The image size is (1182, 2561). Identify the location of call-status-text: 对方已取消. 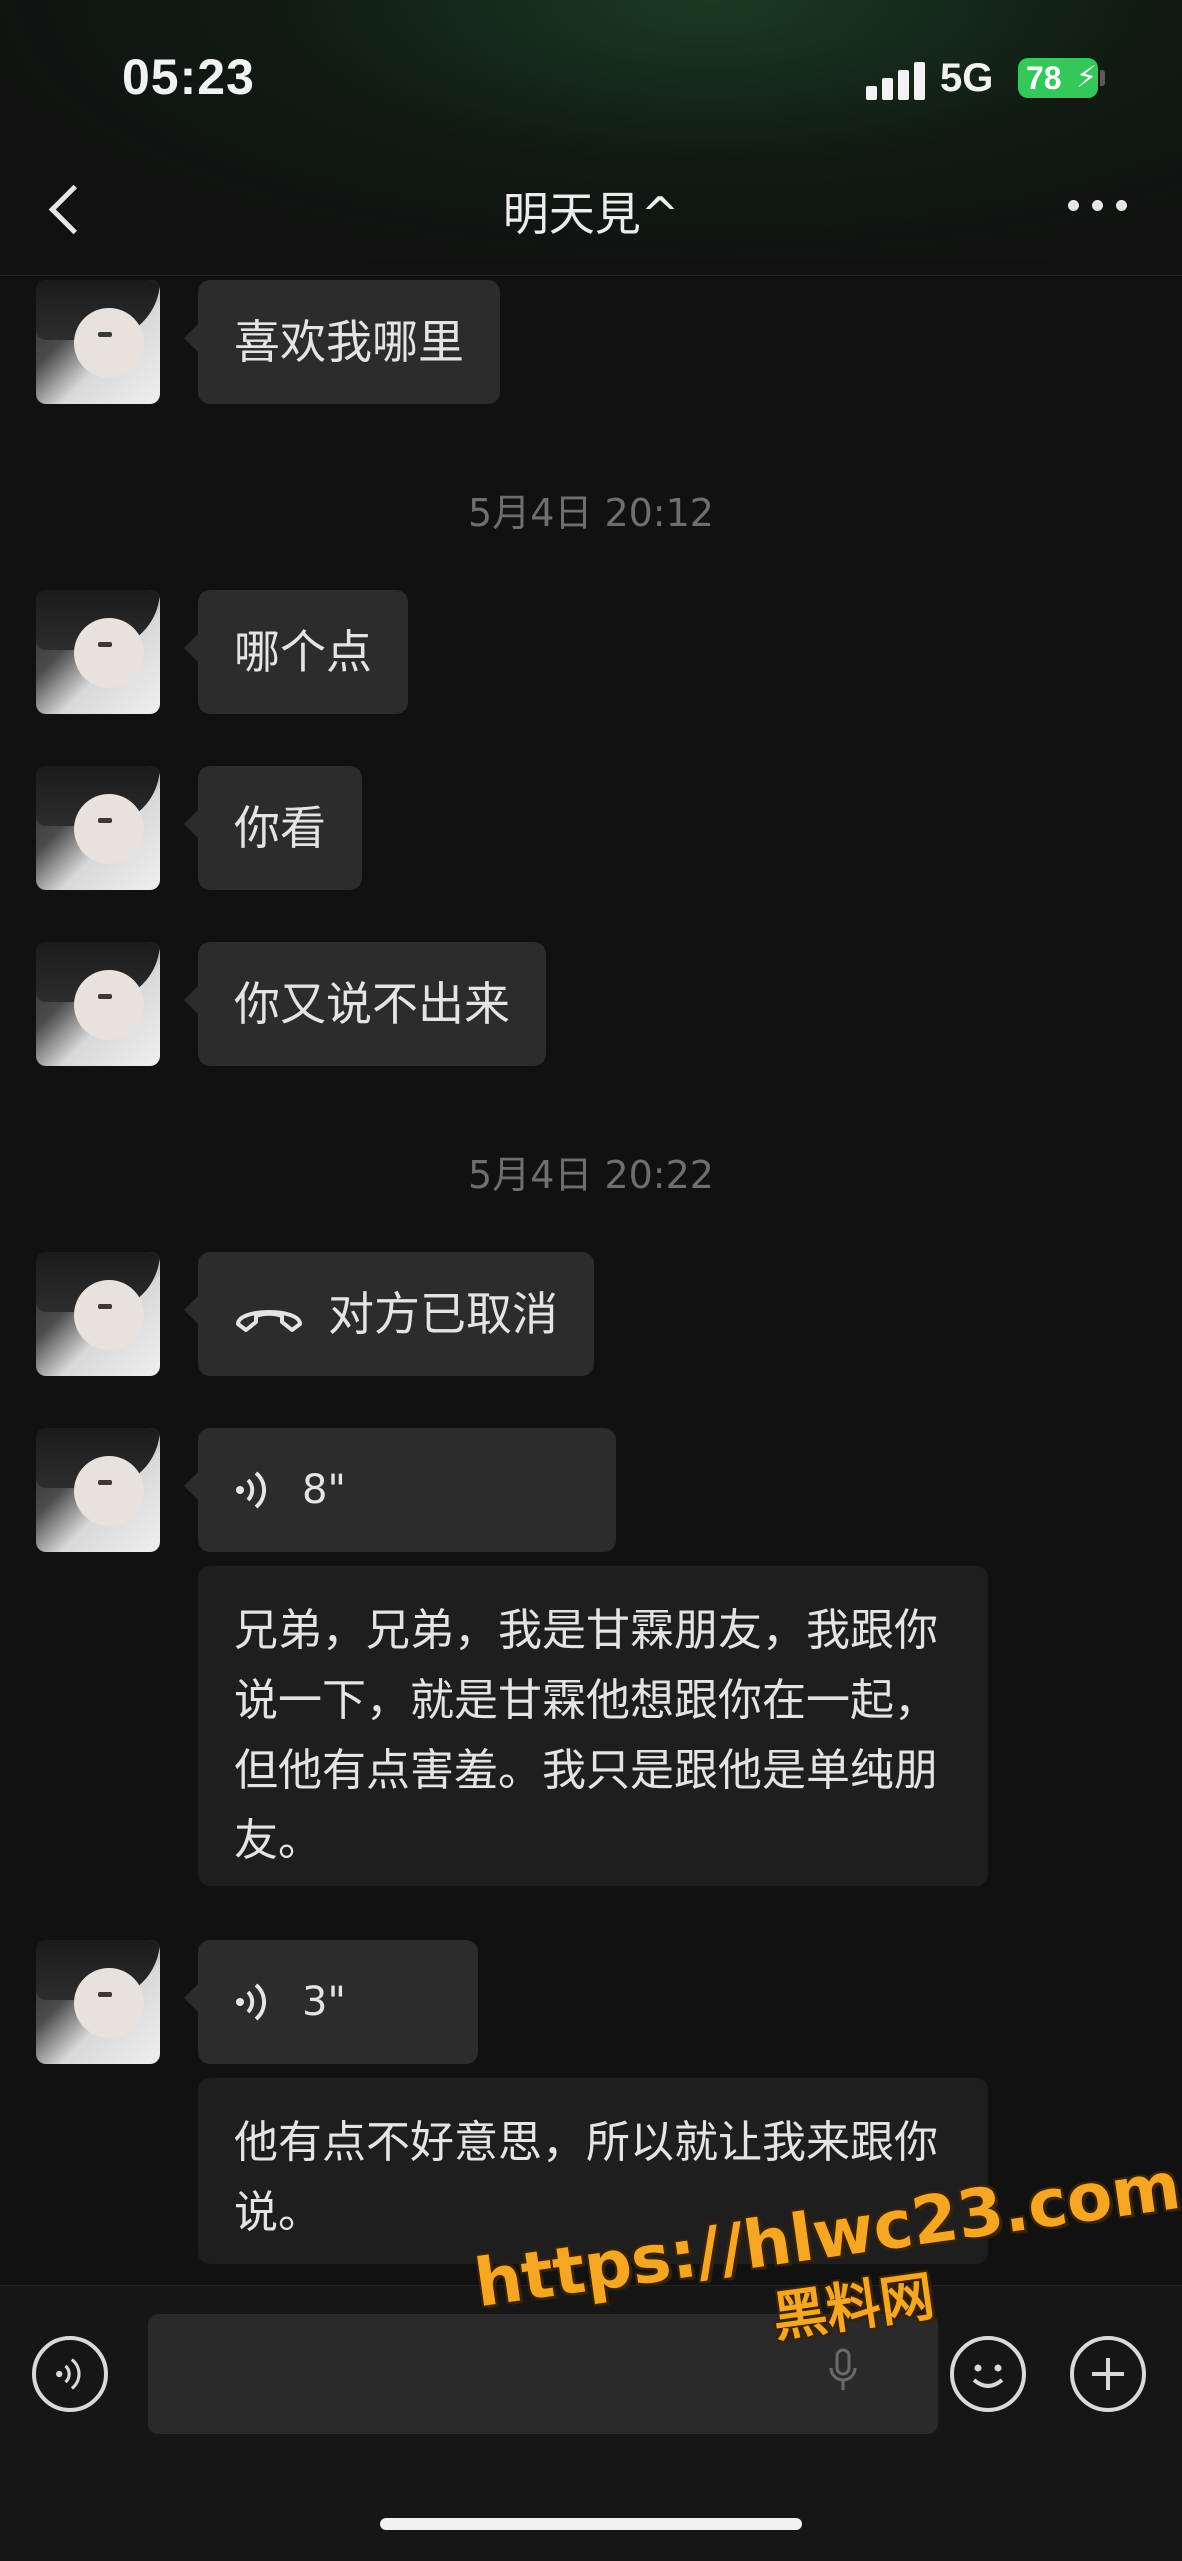
(443, 1314).